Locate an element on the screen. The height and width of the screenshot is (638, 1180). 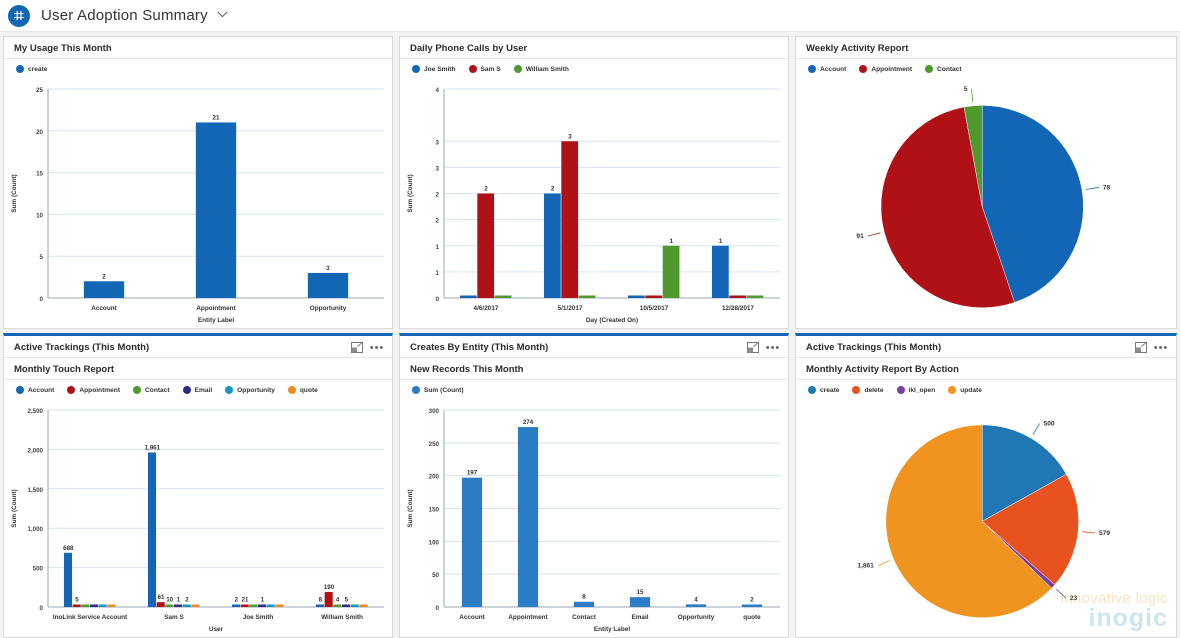
bar-value-label: 1 is located at coordinates (179, 600).